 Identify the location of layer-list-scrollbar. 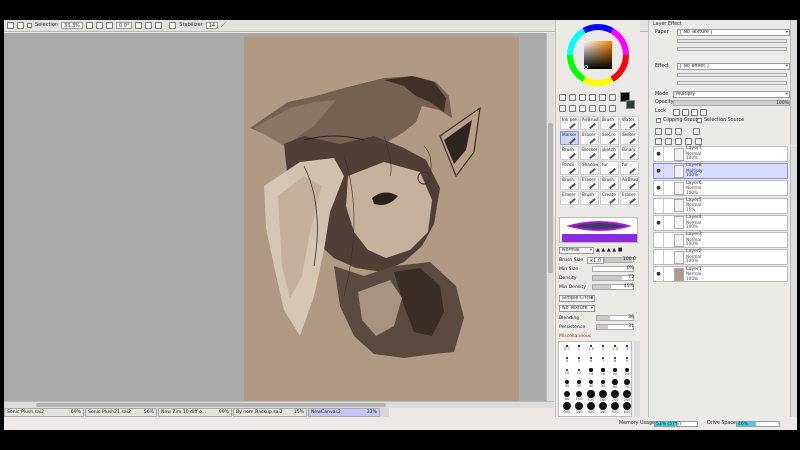
(793, 281).